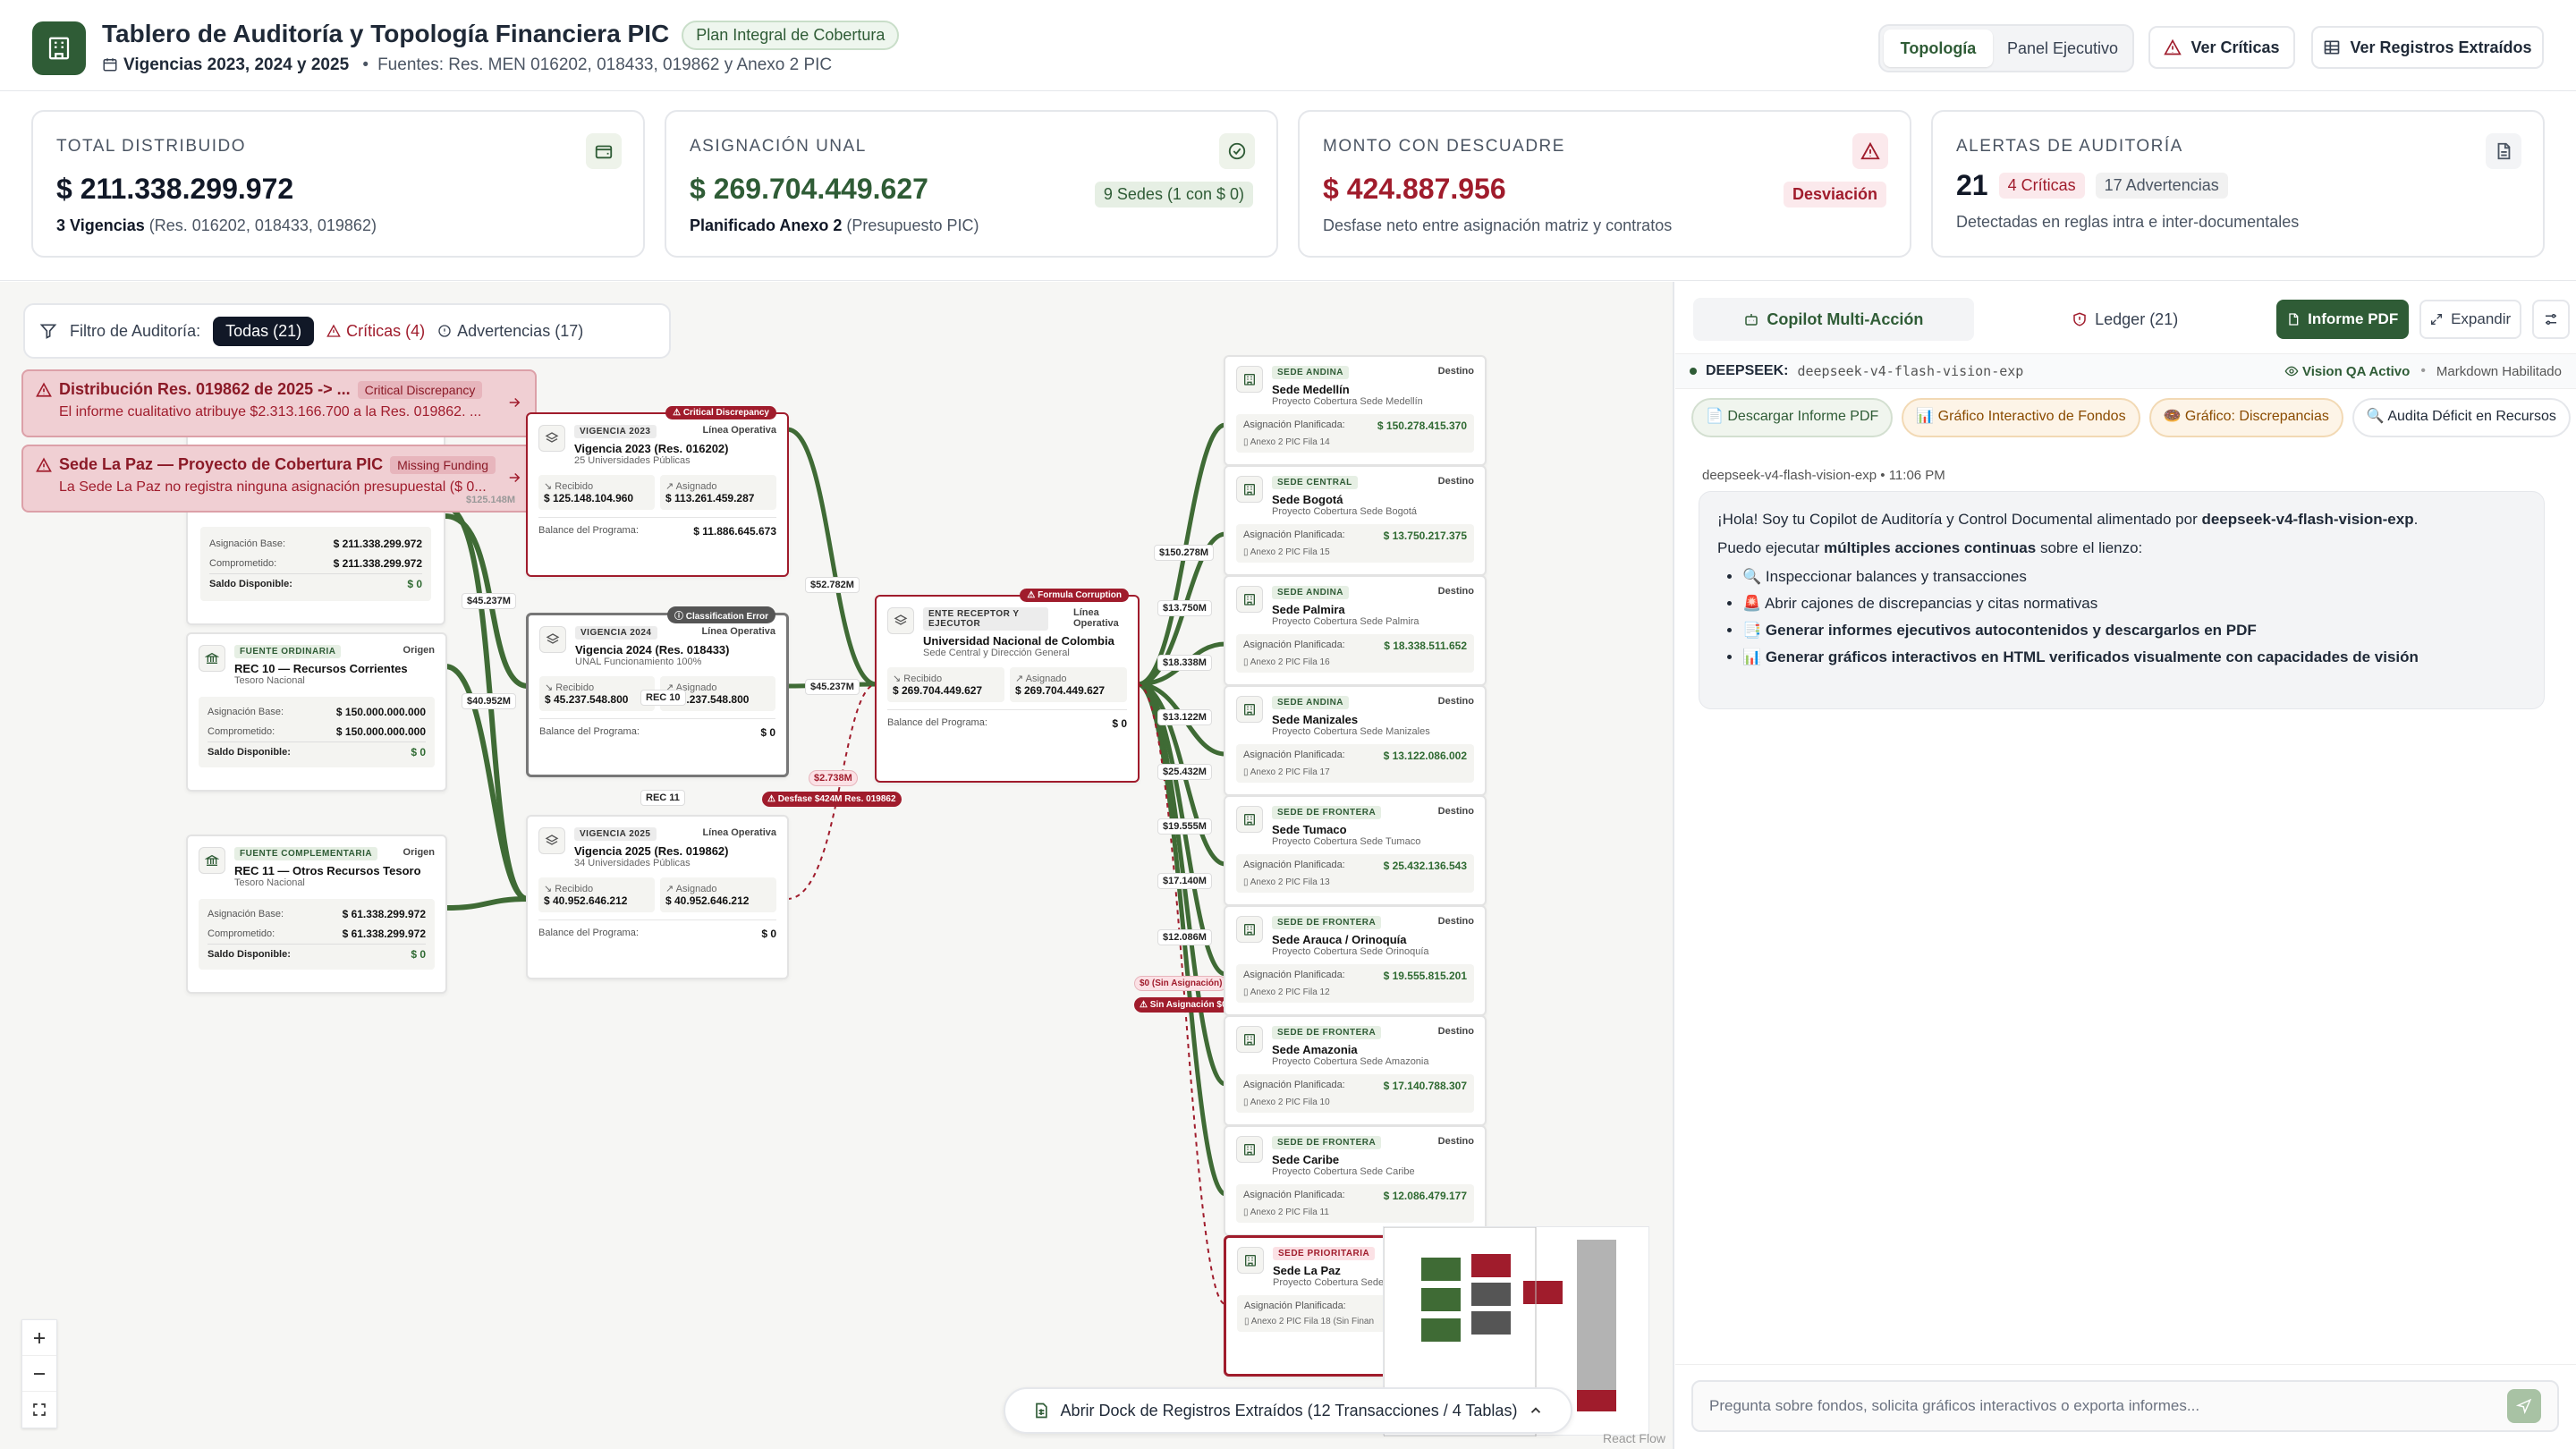 Image resolution: width=2576 pixels, height=1449 pixels. Describe the element at coordinates (510, 331) in the screenshot. I see `filter-warning-button: Advertencias (17)` at that location.